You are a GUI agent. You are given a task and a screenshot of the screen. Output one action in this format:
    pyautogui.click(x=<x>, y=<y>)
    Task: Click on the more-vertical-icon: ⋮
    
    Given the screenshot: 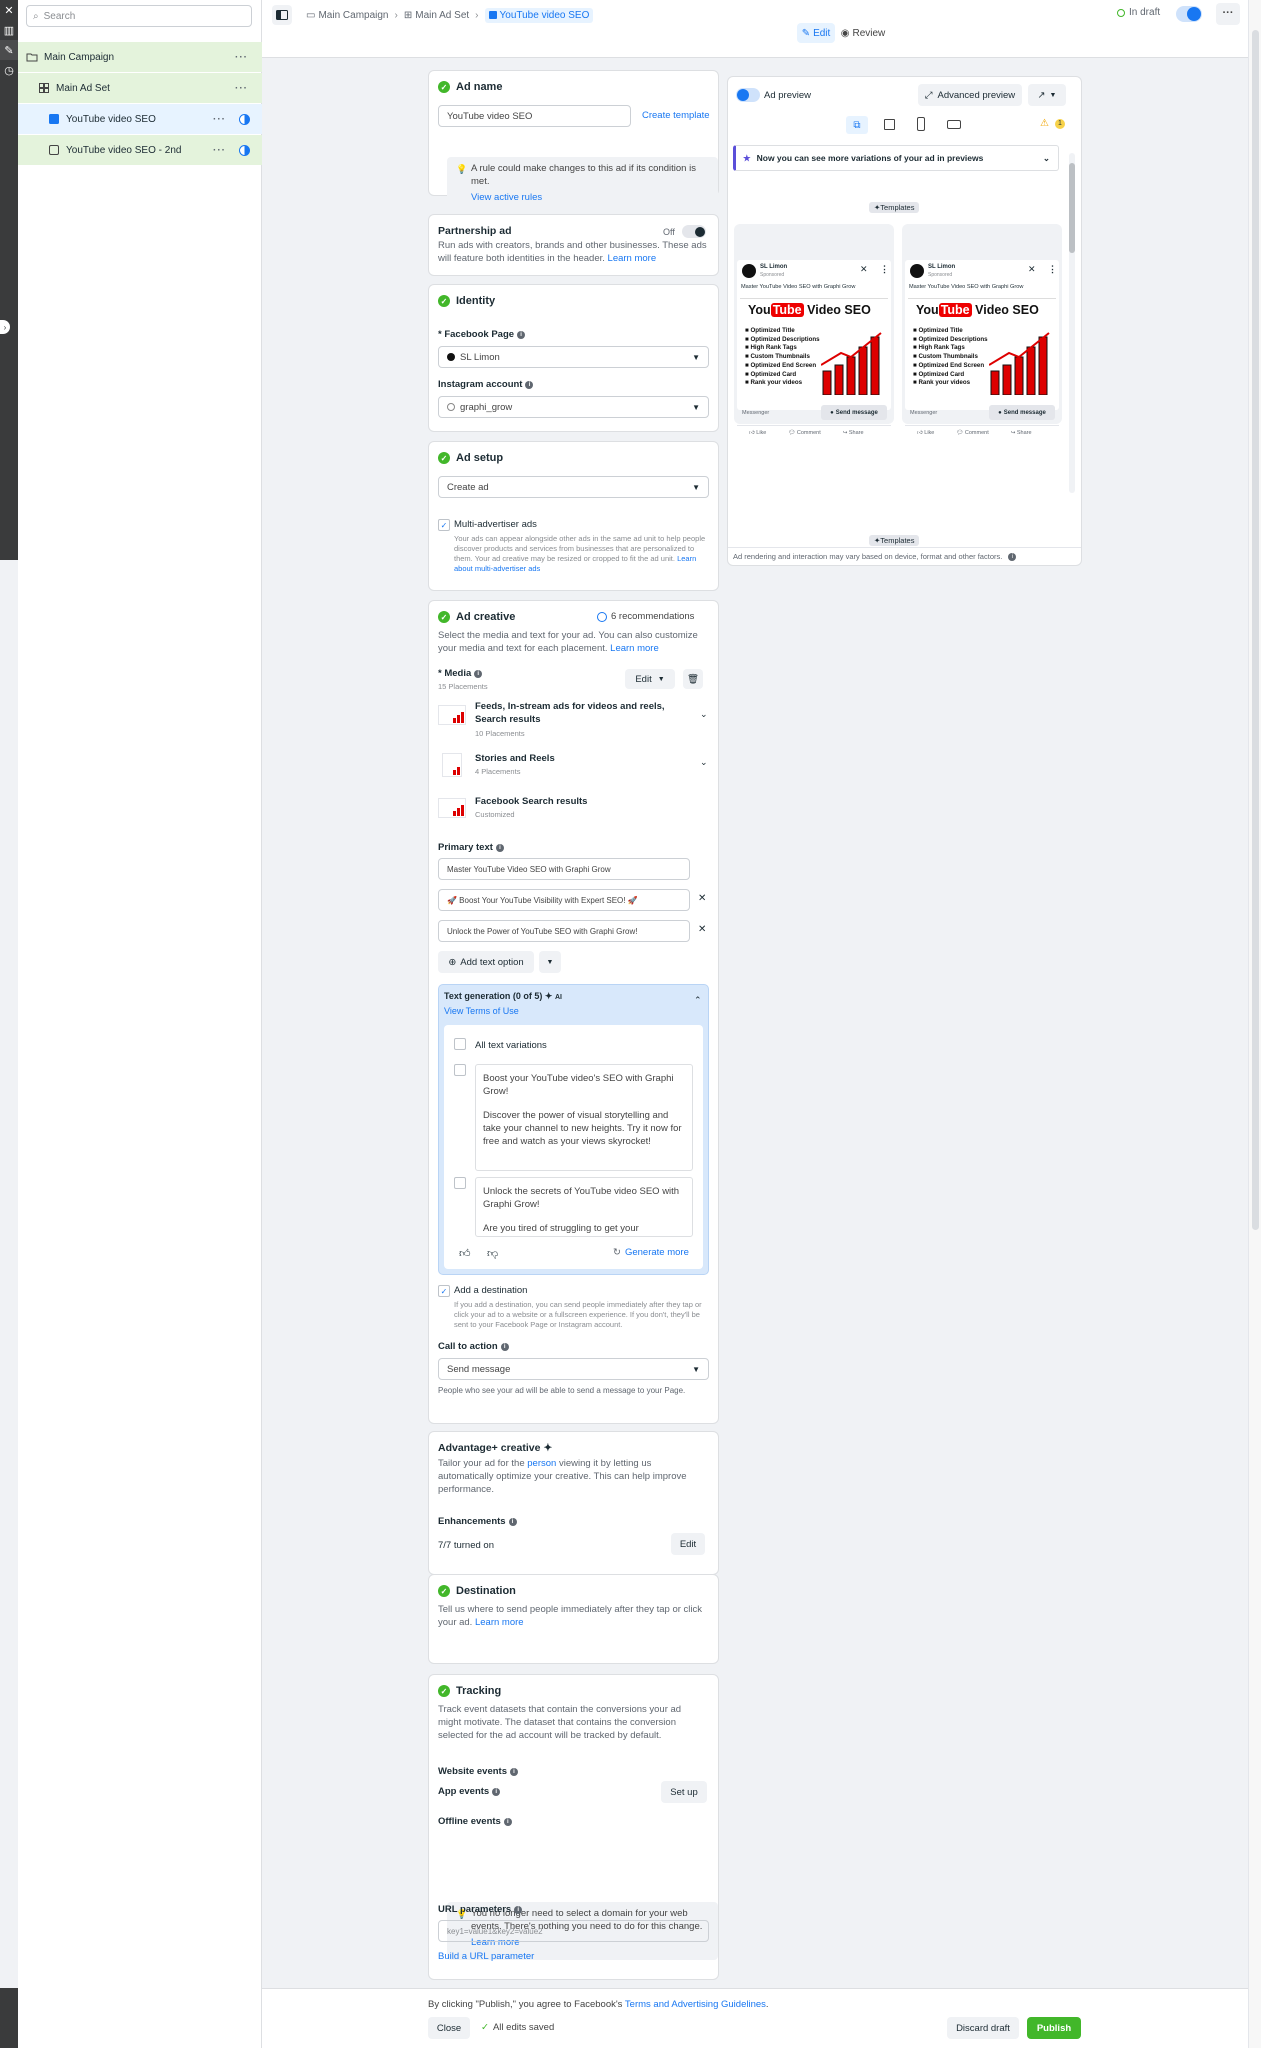 What is the action you would take?
    pyautogui.click(x=884, y=269)
    